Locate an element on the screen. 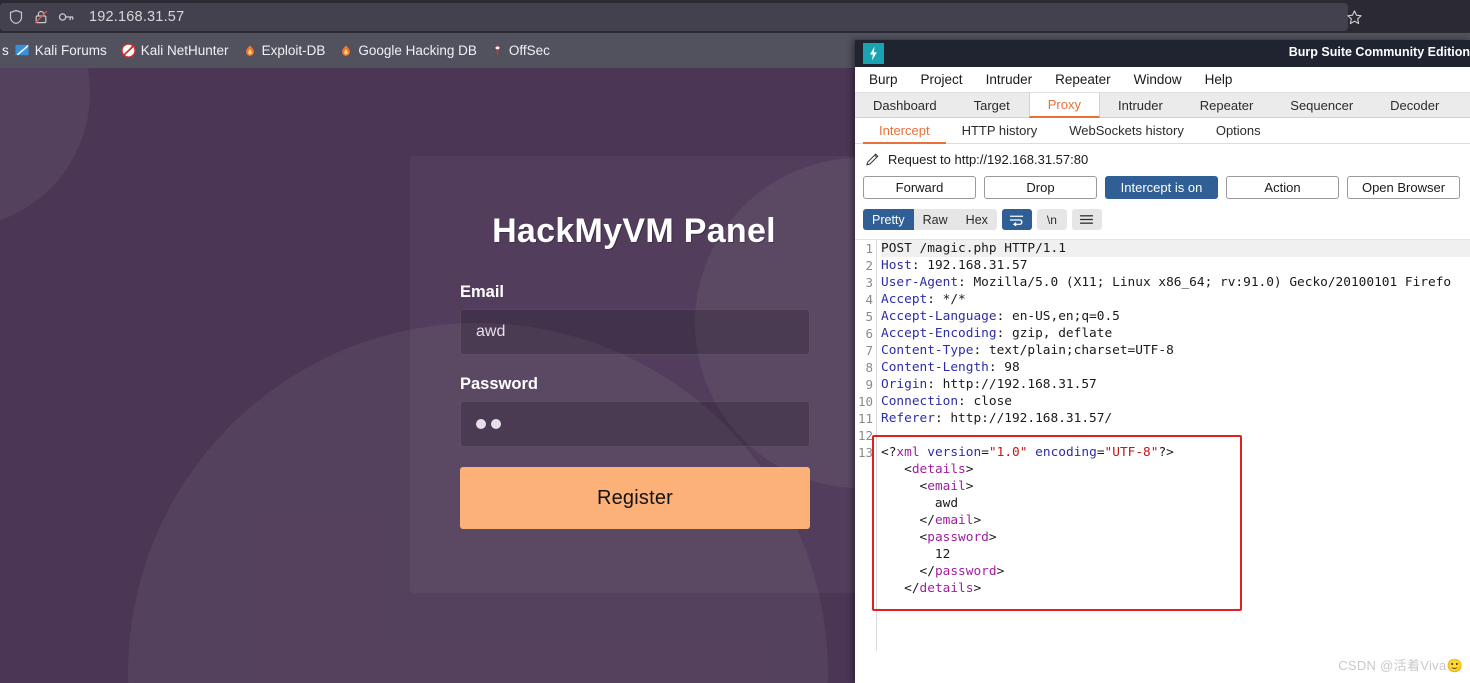 This screenshot has height=683, width=1470. bookmark-label: Kali NetHunter is located at coordinates (184, 50).